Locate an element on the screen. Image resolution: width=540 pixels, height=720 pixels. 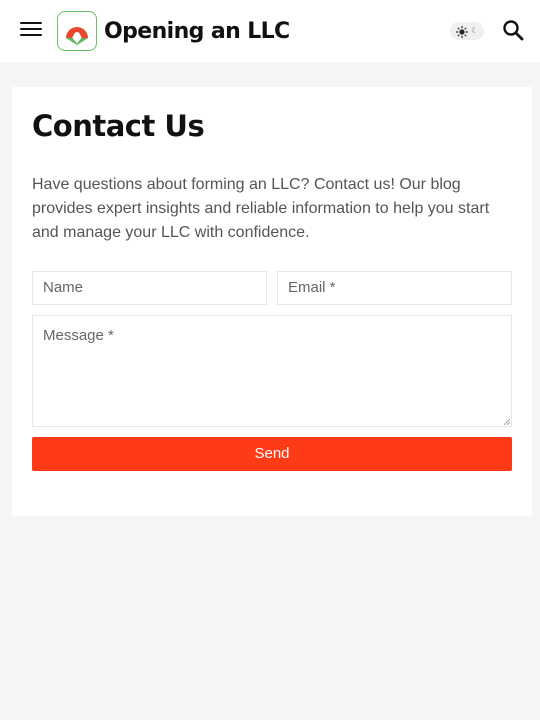
theme-toggle: ☾ is located at coordinates (467, 31).